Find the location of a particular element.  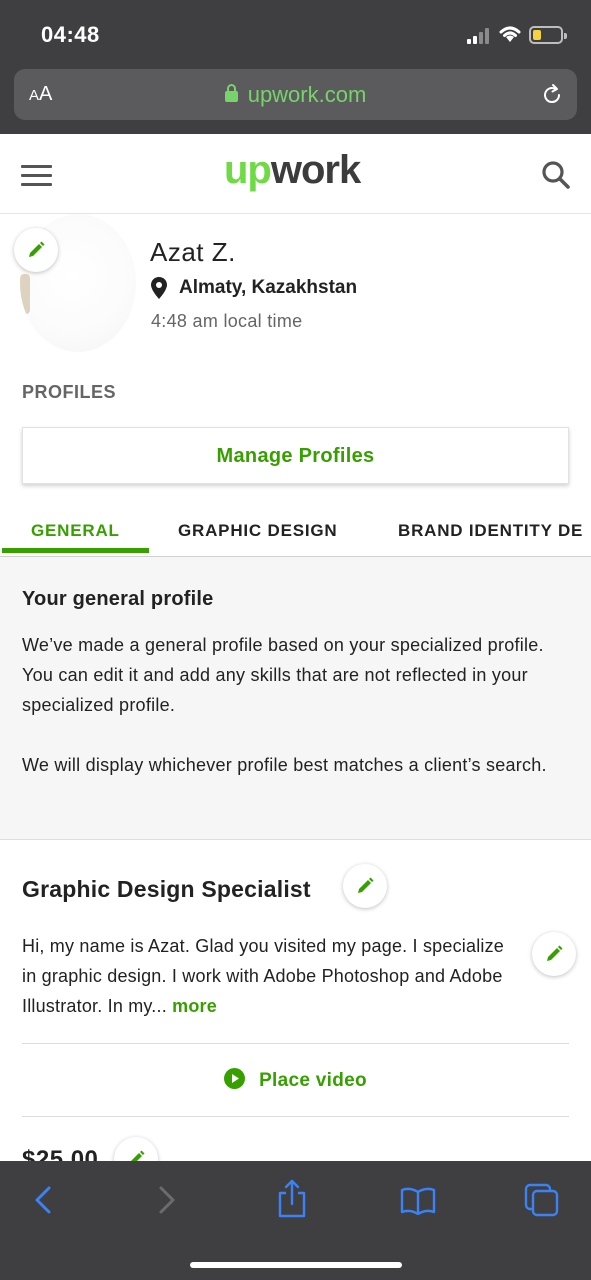

app-header: upwork is located at coordinates (295, 174).